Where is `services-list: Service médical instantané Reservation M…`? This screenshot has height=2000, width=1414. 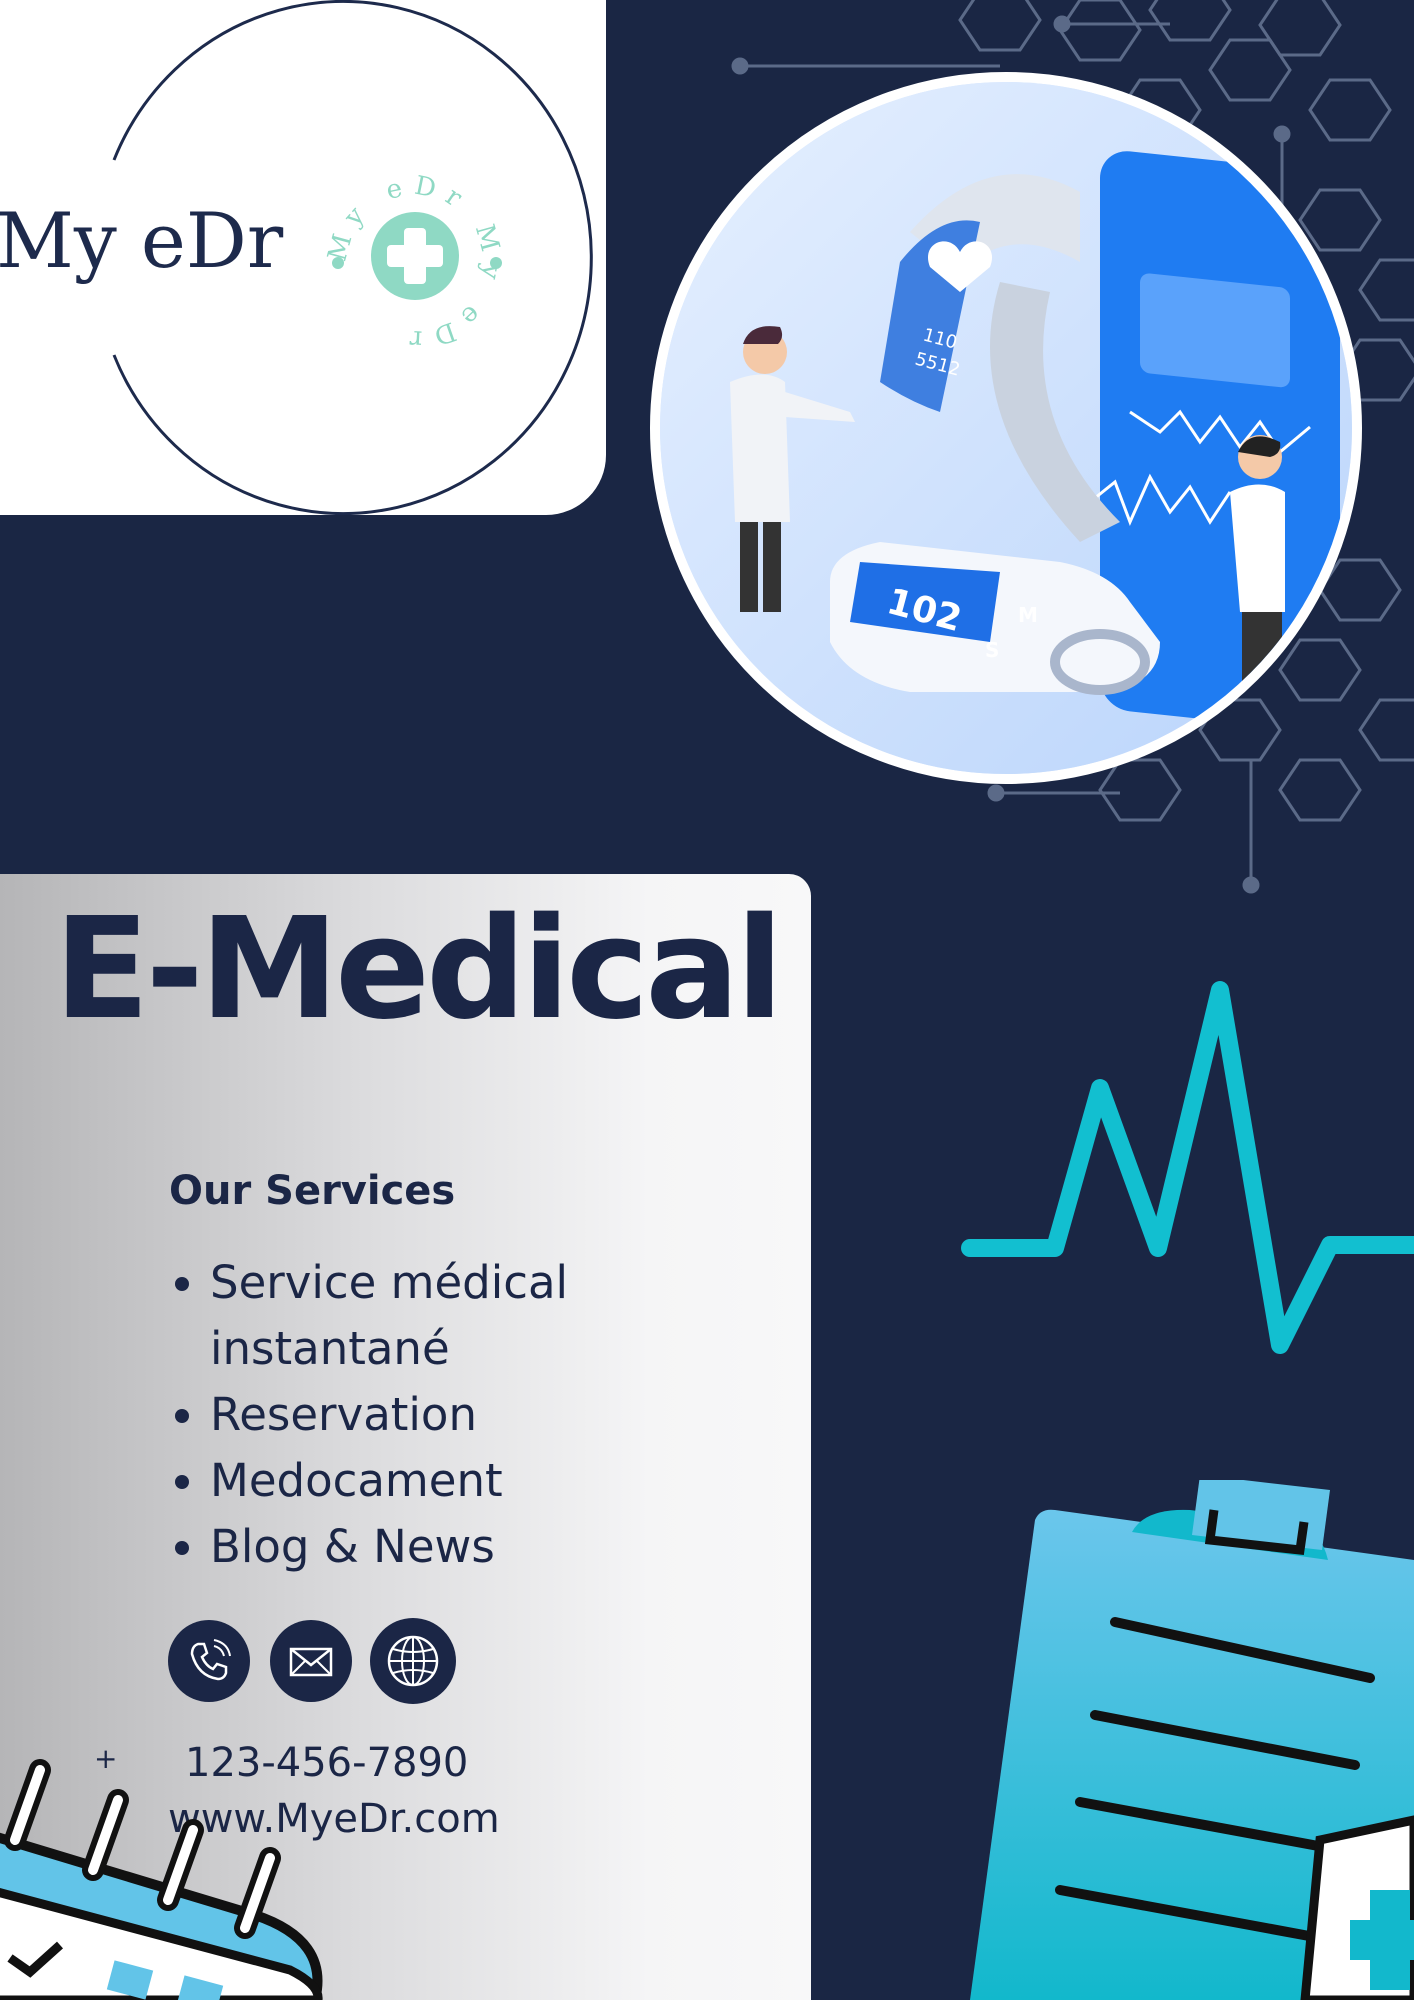
services-list: Service médical instantané Reservation M… is located at coordinates (419, 1415).